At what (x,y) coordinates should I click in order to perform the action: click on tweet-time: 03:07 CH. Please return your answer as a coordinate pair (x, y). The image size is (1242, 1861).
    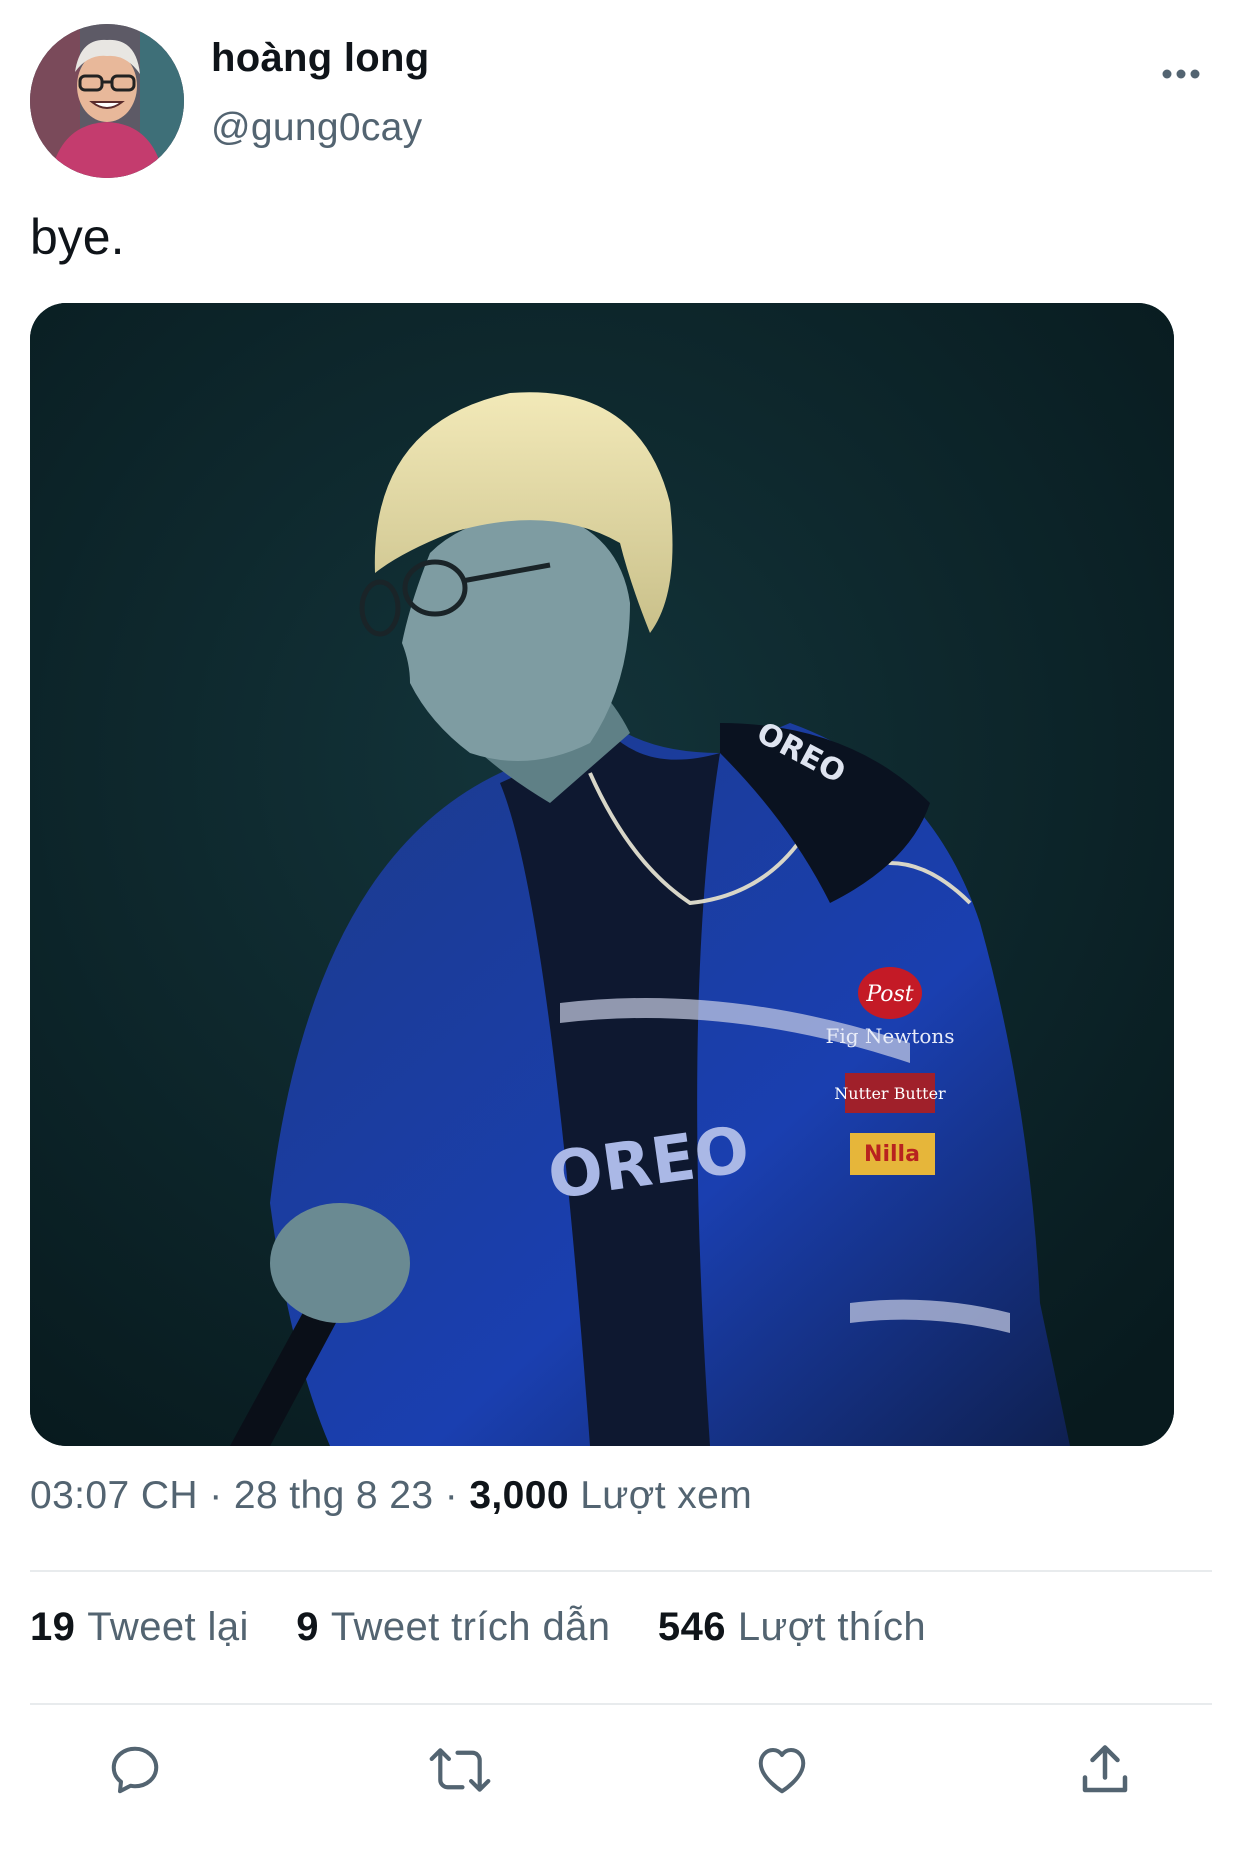
    Looking at the image, I should click on (114, 1495).